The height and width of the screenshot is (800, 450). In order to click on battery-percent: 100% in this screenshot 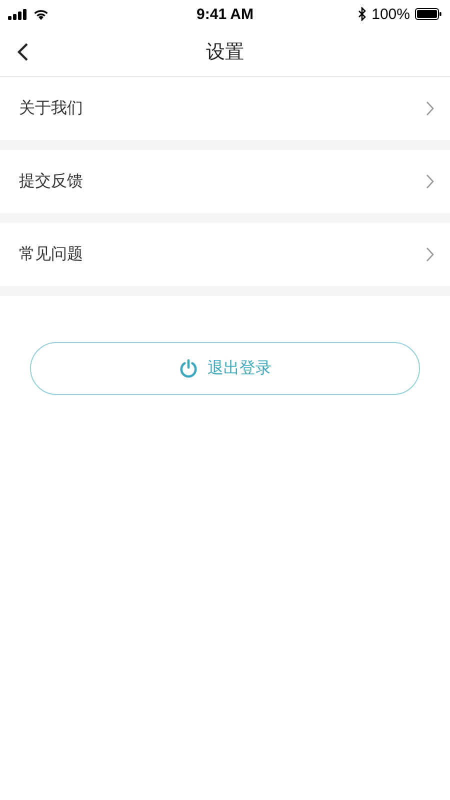, I will do `click(391, 14)`.